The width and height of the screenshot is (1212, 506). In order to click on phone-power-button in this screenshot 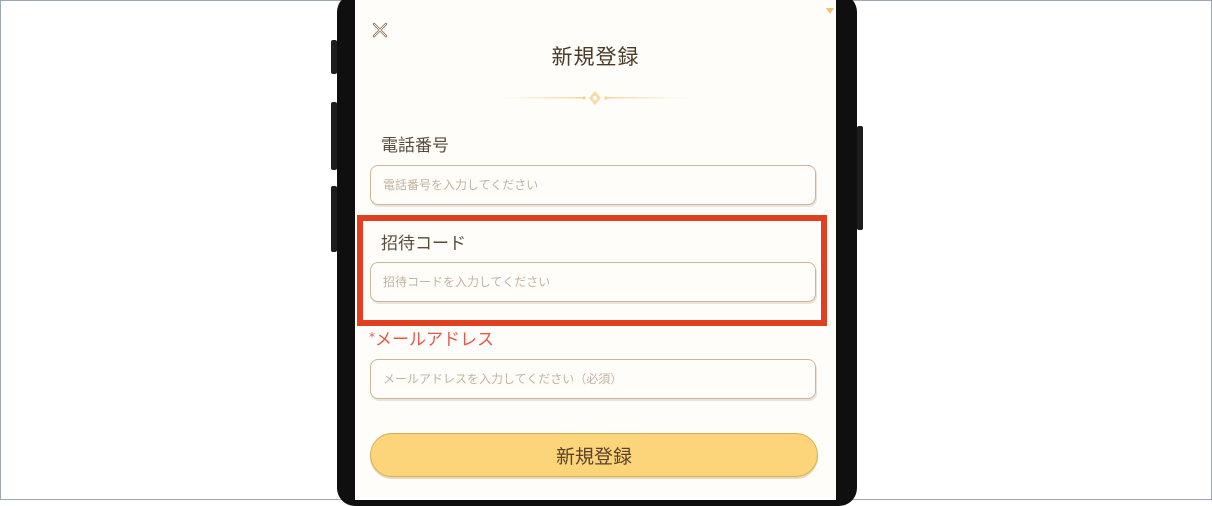, I will do `click(860, 178)`.